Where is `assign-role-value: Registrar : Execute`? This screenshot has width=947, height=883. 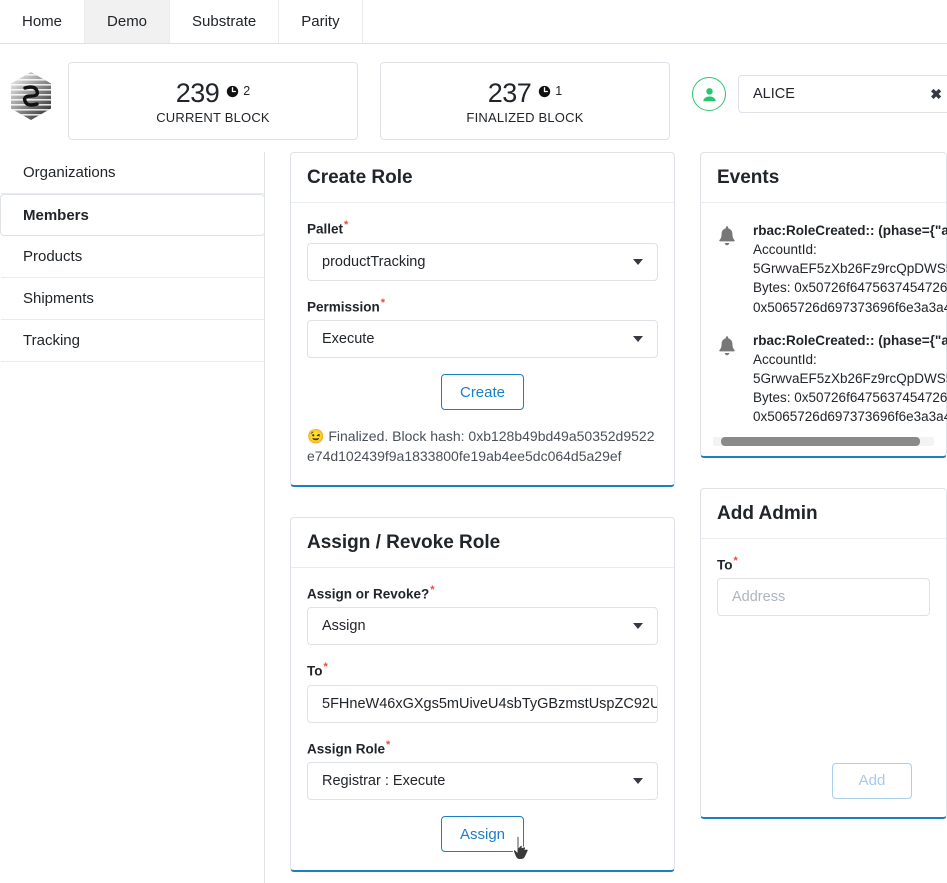
assign-role-value: Registrar : Execute is located at coordinates (384, 781).